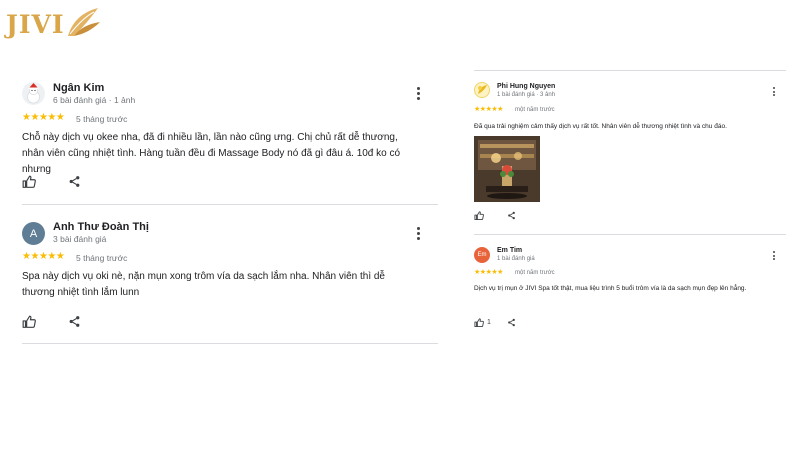  Describe the element at coordinates (526, 95) in the screenshot. I see `reviewer-meta: 1 bài đánh giá · 3 ảnh` at that location.